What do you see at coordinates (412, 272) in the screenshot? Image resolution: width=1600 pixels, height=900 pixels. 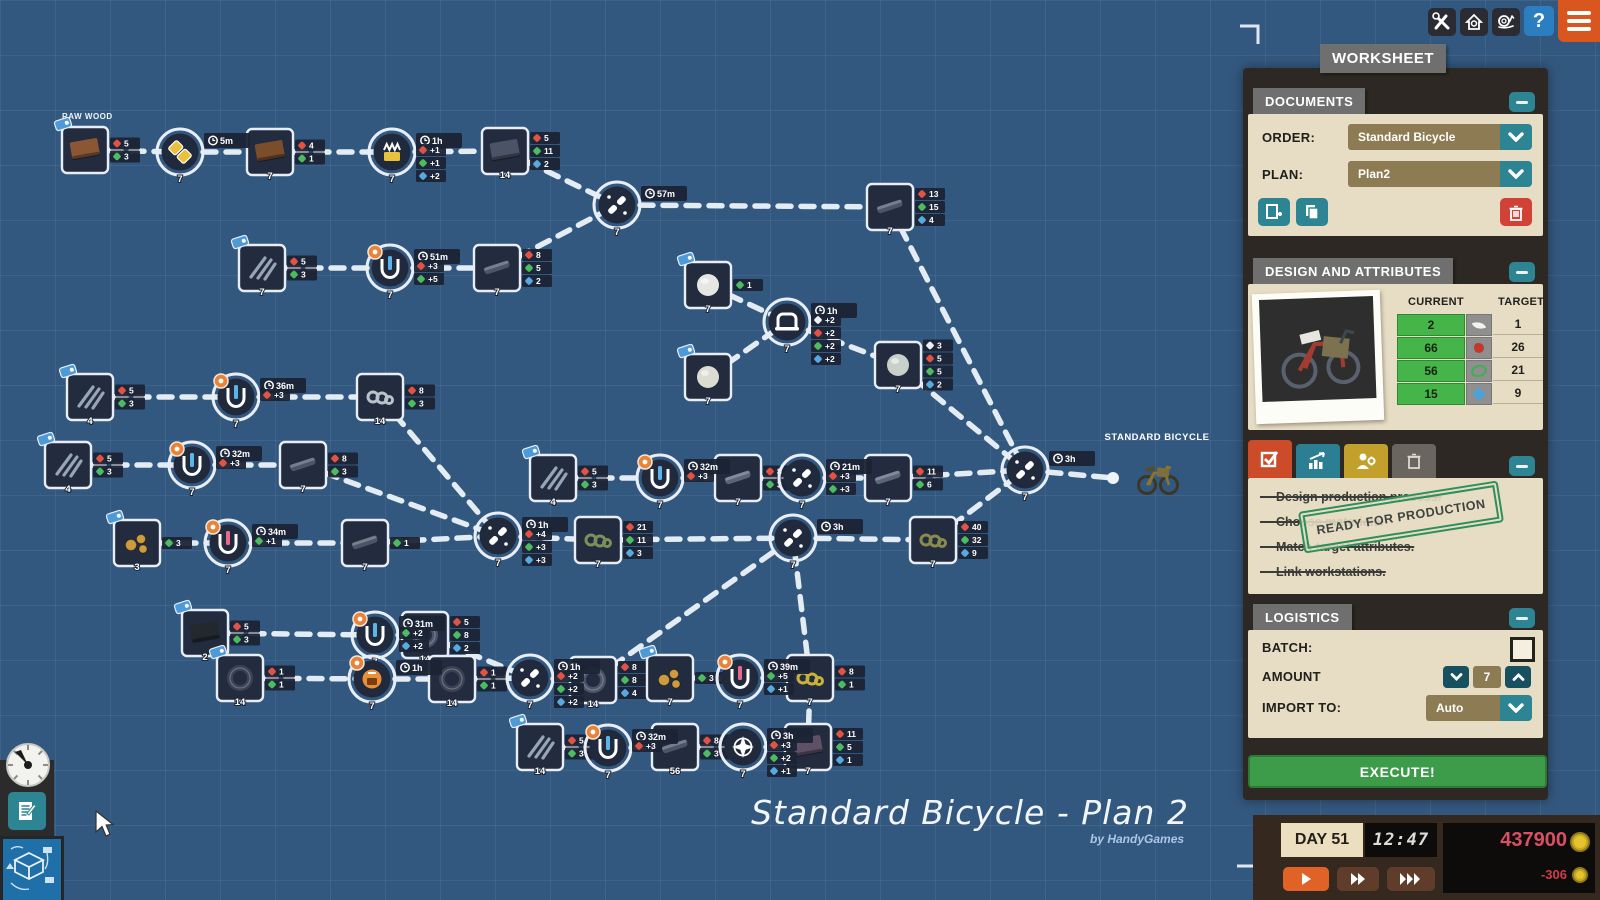 I see `node-lathe-a: 51m+3+57` at bounding box center [412, 272].